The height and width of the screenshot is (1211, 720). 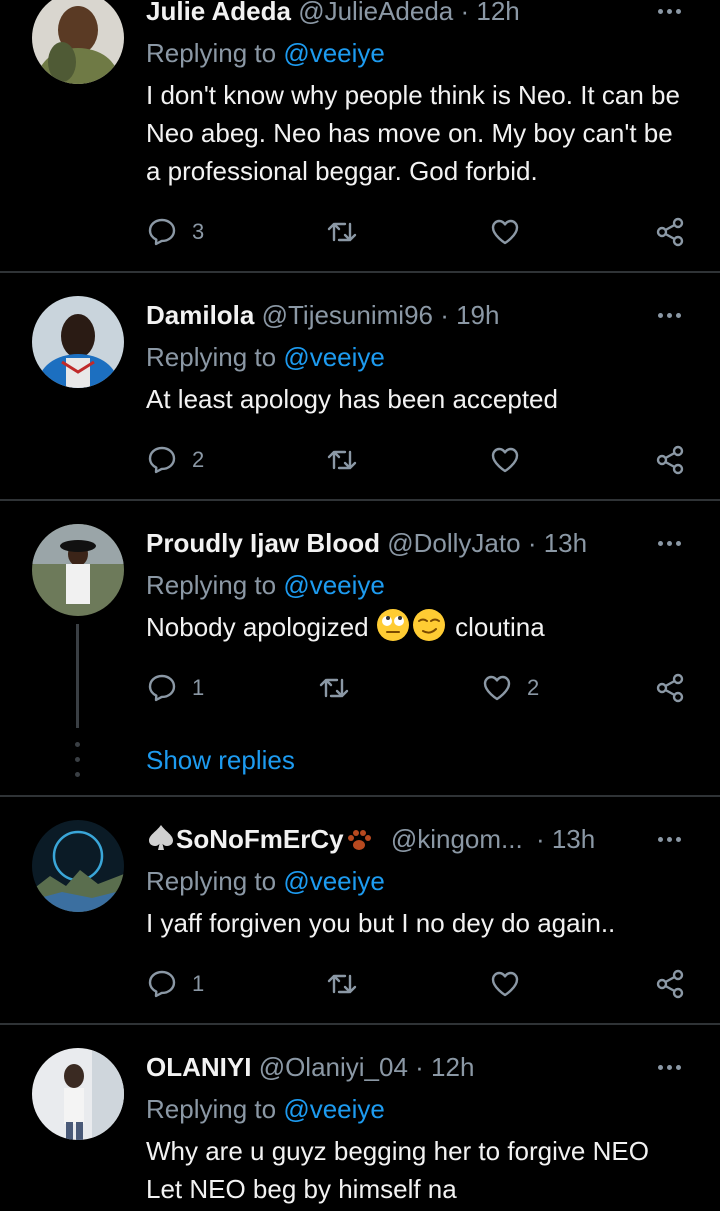 I want to click on display-name: OLANIYI, so click(x=198, y=1067).